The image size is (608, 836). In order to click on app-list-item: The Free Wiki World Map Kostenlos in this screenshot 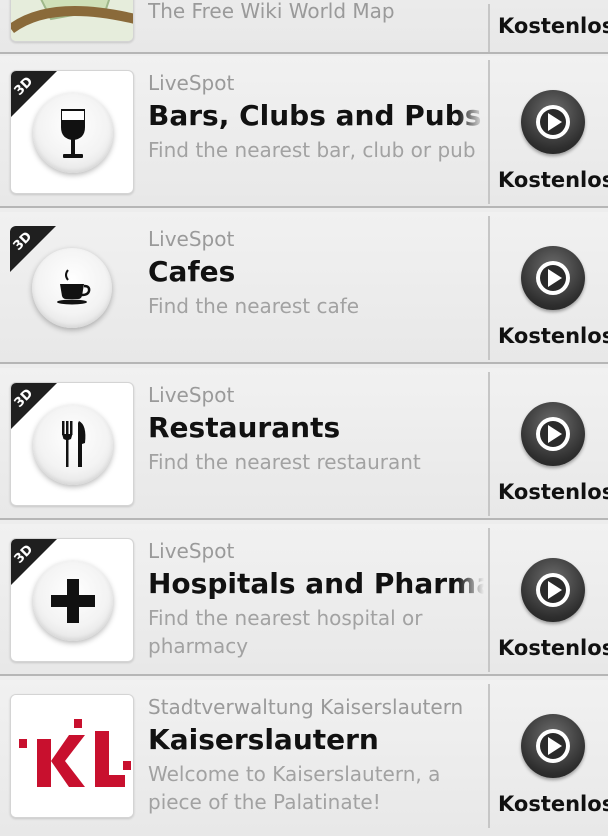, I will do `click(304, 27)`.